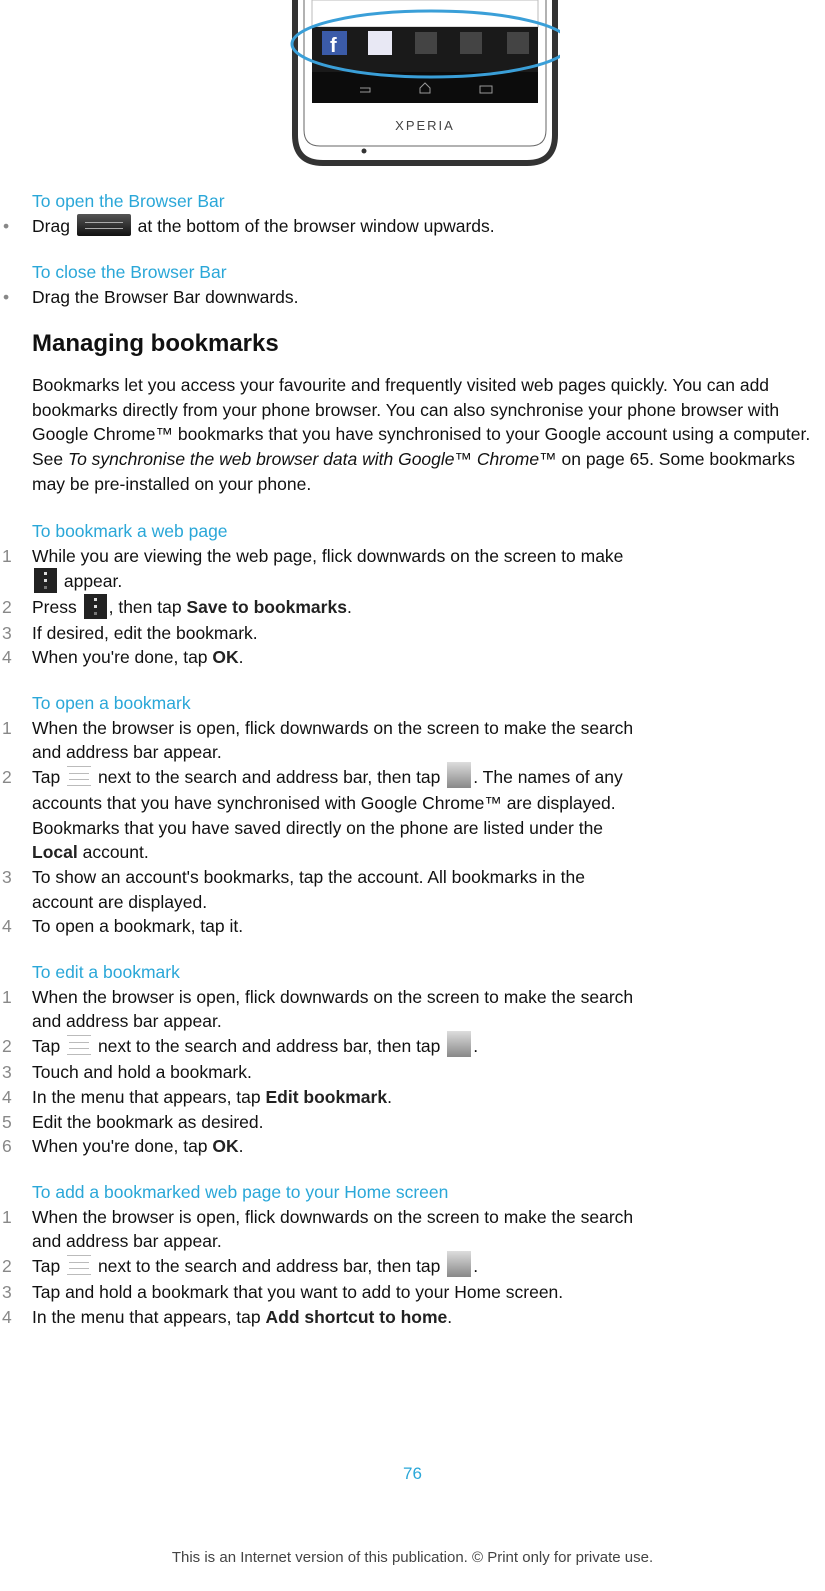  I want to click on task-heading: To close the Browser Bar, so click(129, 271).